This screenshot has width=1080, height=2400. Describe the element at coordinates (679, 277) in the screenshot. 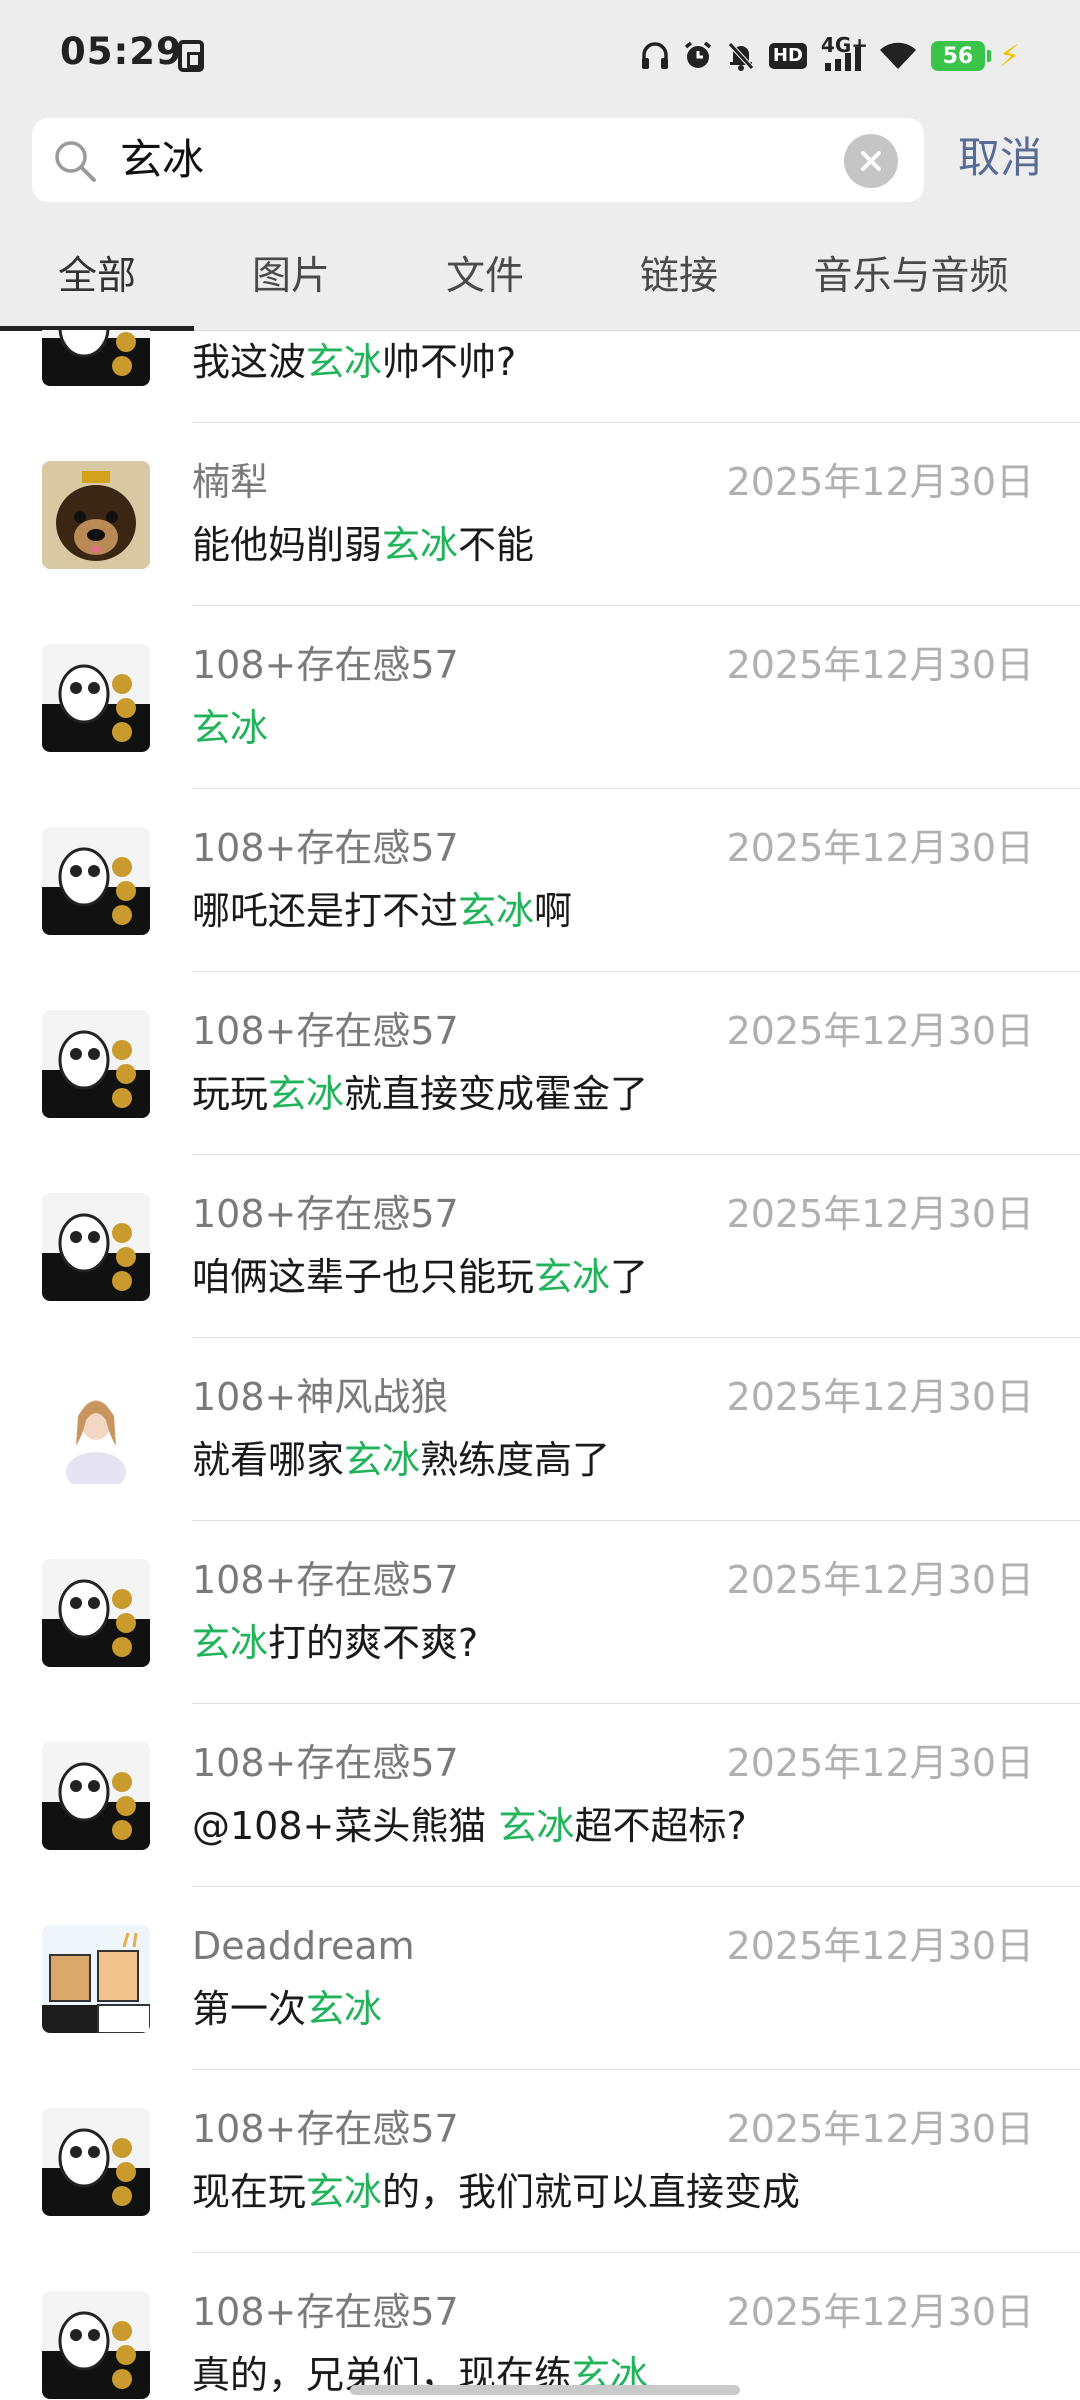

I see `tab-links: 链接` at that location.